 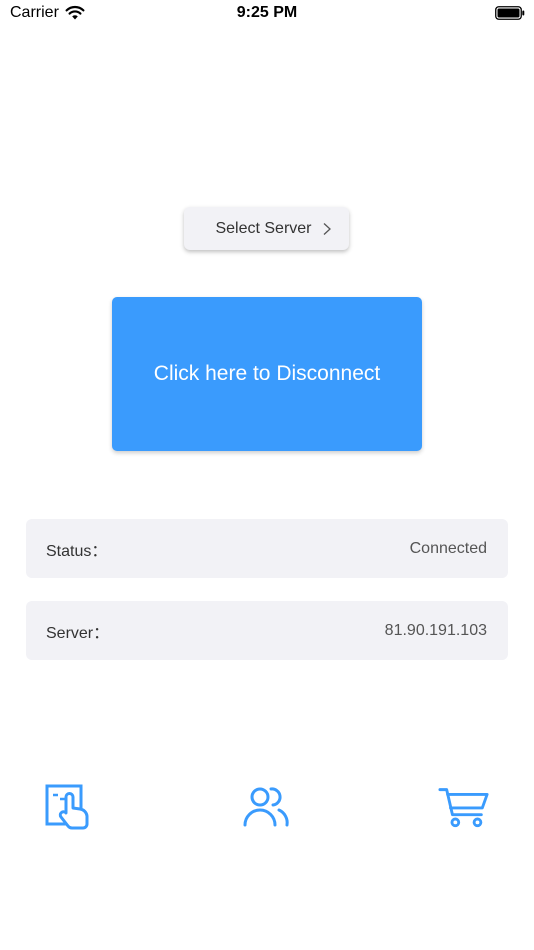 I want to click on status-label: Status：, so click(x=77, y=551).